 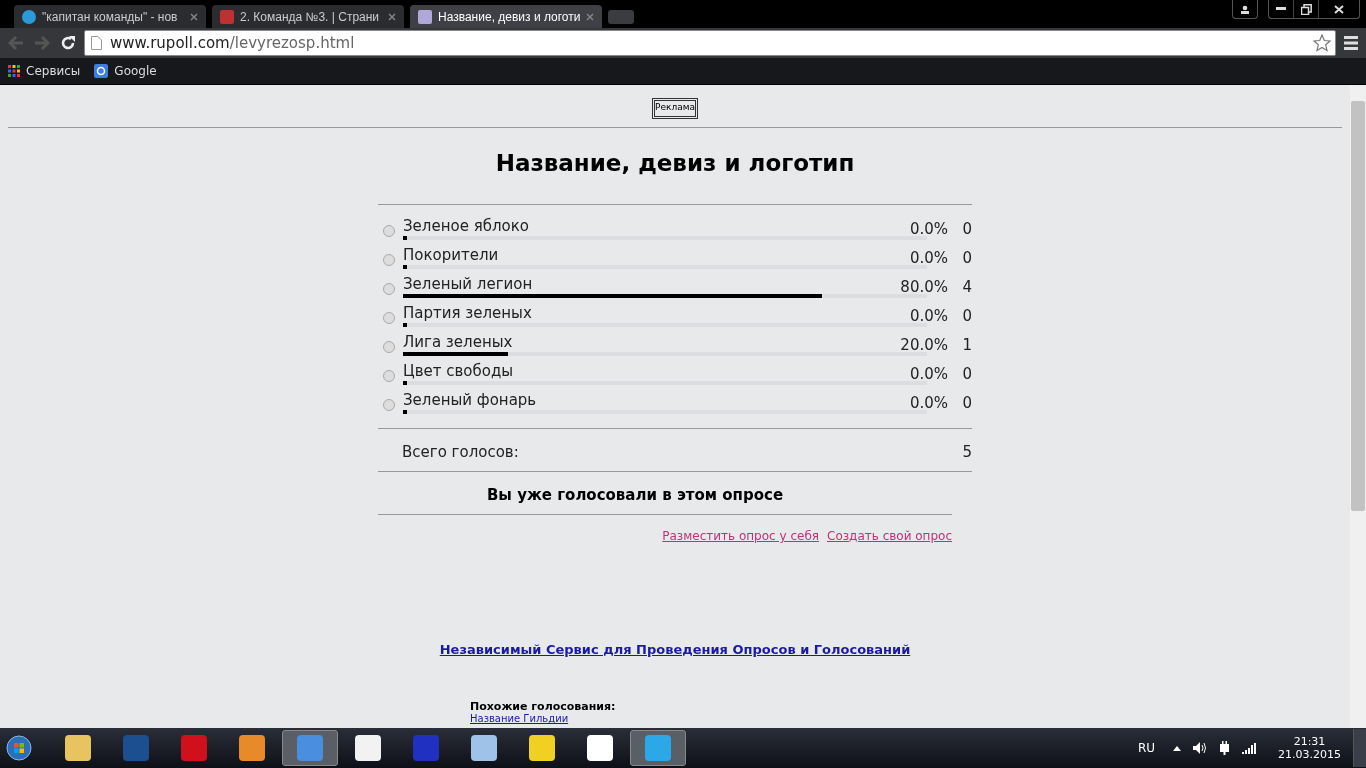 I want to click on option-votes: 1, so click(x=966, y=345).